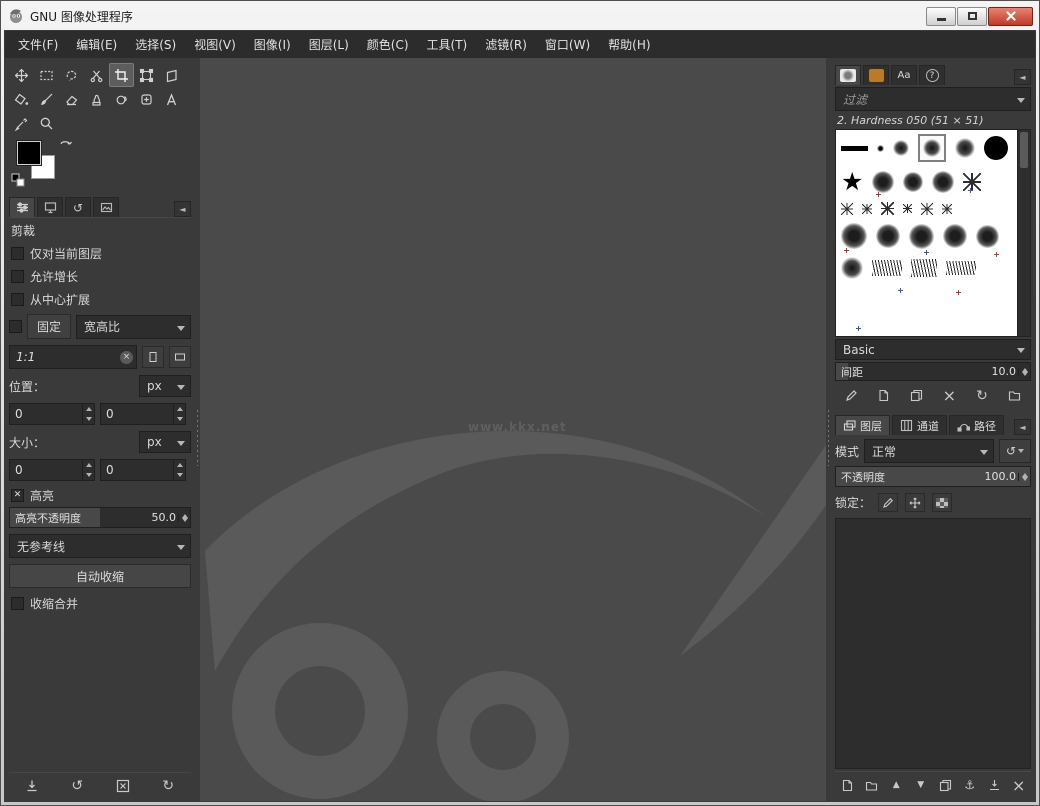 This screenshot has width=1040, height=806. Describe the element at coordinates (22, 207) in the screenshot. I see `tab-tool-options` at that location.